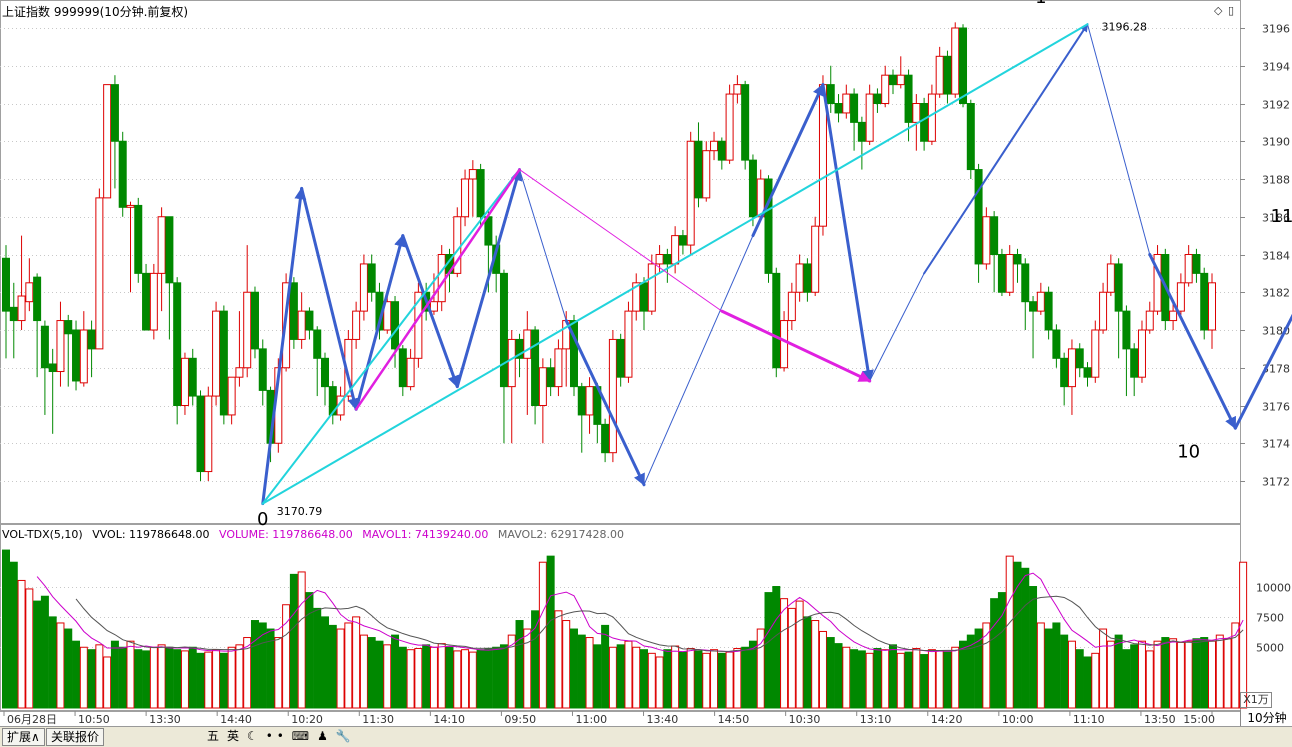 The width and height of the screenshot is (1292, 747). What do you see at coordinates (42, 534) in the screenshot?
I see `legend-indicator-name: VOL-TDX(5,10)` at bounding box center [42, 534].